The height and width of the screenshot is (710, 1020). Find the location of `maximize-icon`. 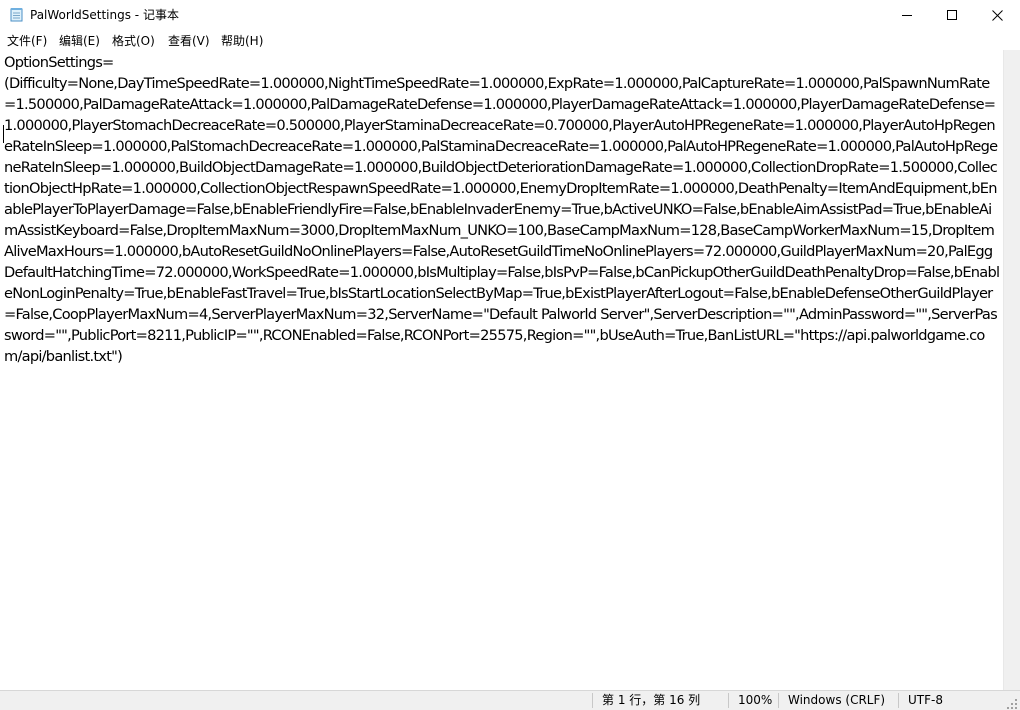

maximize-icon is located at coordinates (952, 15).